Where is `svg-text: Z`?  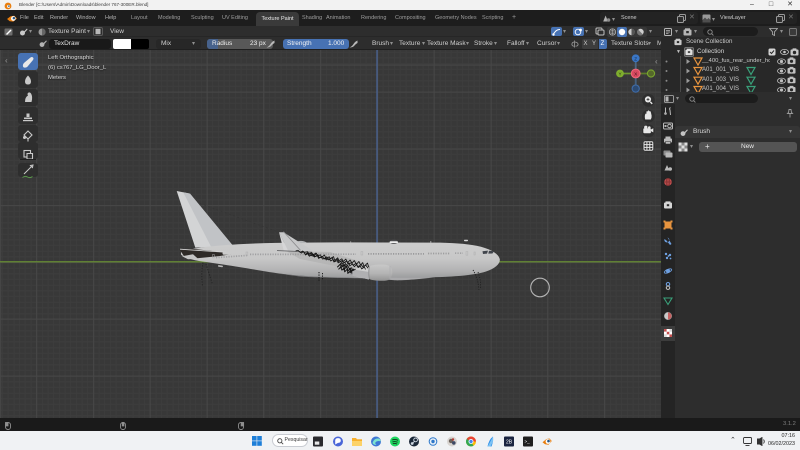
svg-text: Z is located at coordinates (635, 58).